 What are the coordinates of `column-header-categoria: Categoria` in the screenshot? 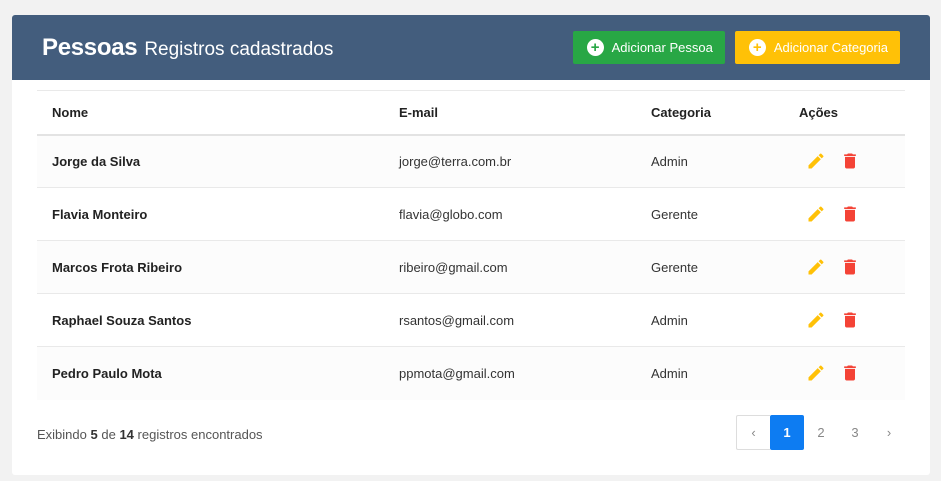 It's located at (681, 112).